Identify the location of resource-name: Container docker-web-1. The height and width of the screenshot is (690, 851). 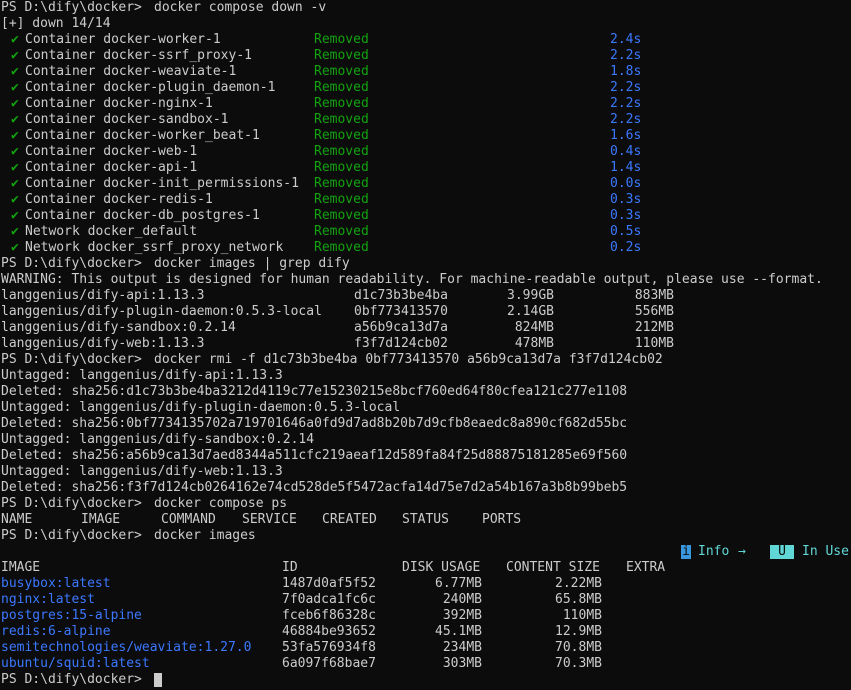
(111, 151).